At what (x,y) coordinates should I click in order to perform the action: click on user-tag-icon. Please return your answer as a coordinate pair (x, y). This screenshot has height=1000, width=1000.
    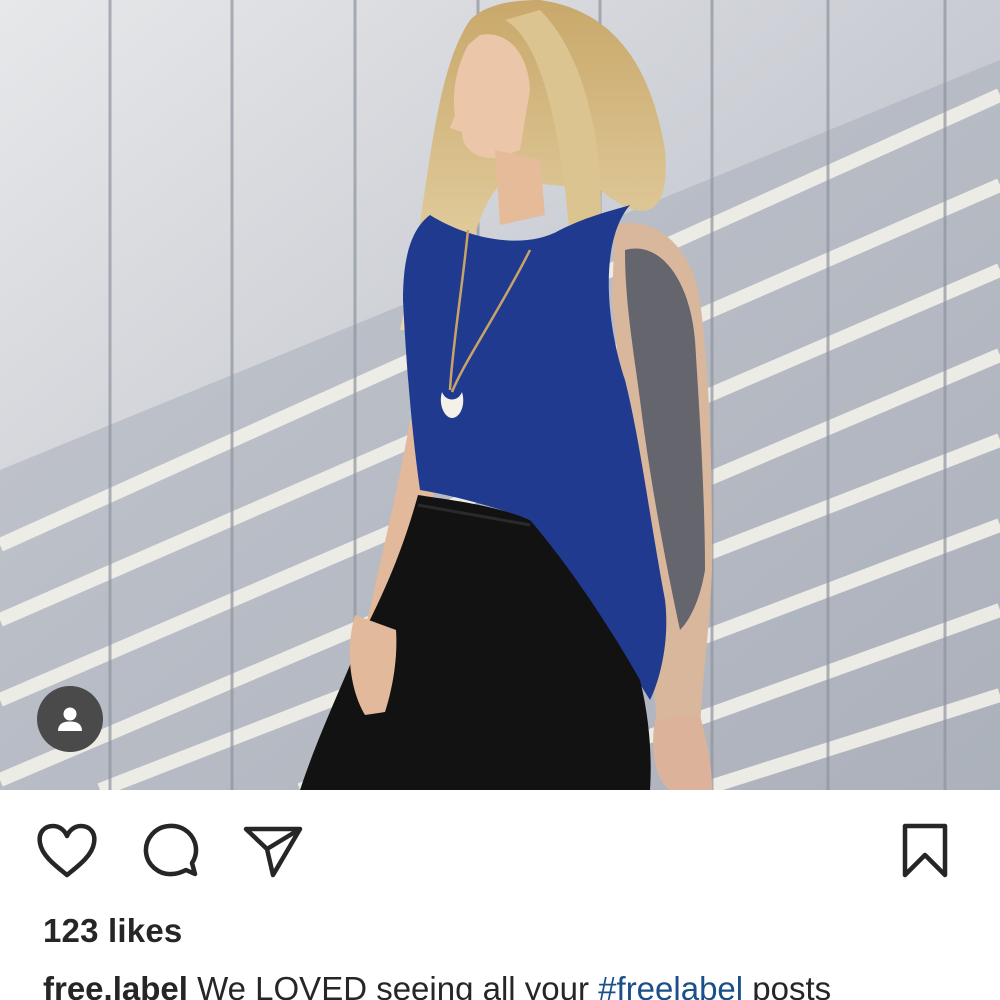
    Looking at the image, I should click on (70, 719).